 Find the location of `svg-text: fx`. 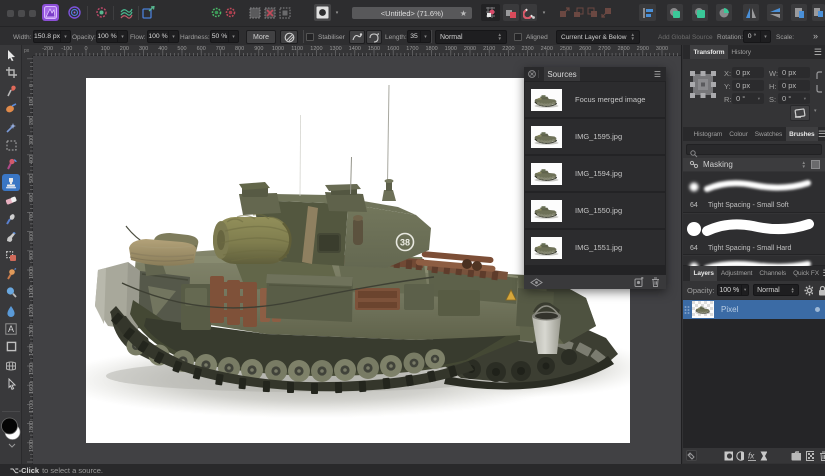

svg-text: fx is located at coordinates (751, 455).